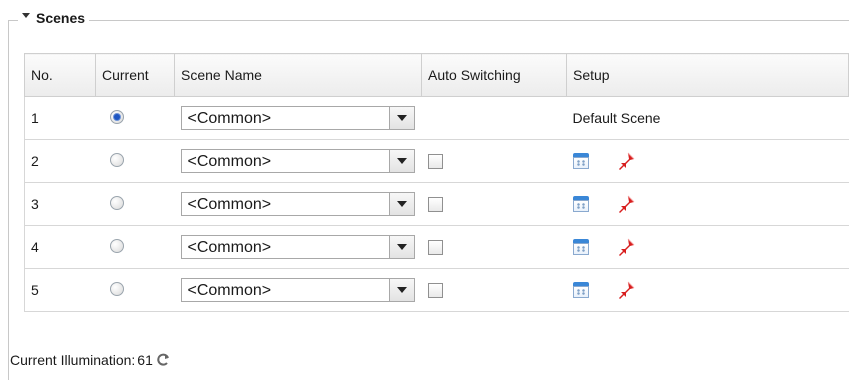 This screenshot has width=849, height=385. I want to click on section-title: Scenes, so click(61, 18).